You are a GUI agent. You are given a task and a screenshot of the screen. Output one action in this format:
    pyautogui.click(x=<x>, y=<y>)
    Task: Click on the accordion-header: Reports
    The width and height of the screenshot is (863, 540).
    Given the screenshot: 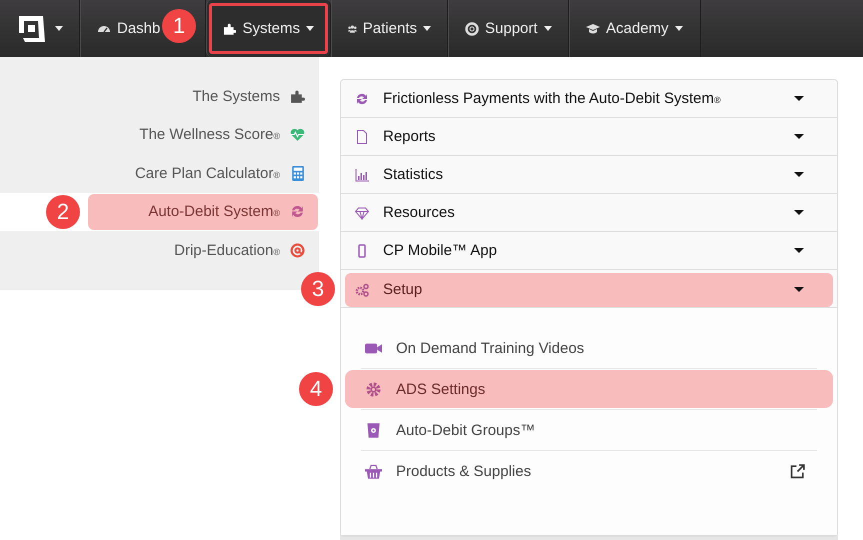 What is the action you would take?
    pyautogui.click(x=589, y=136)
    